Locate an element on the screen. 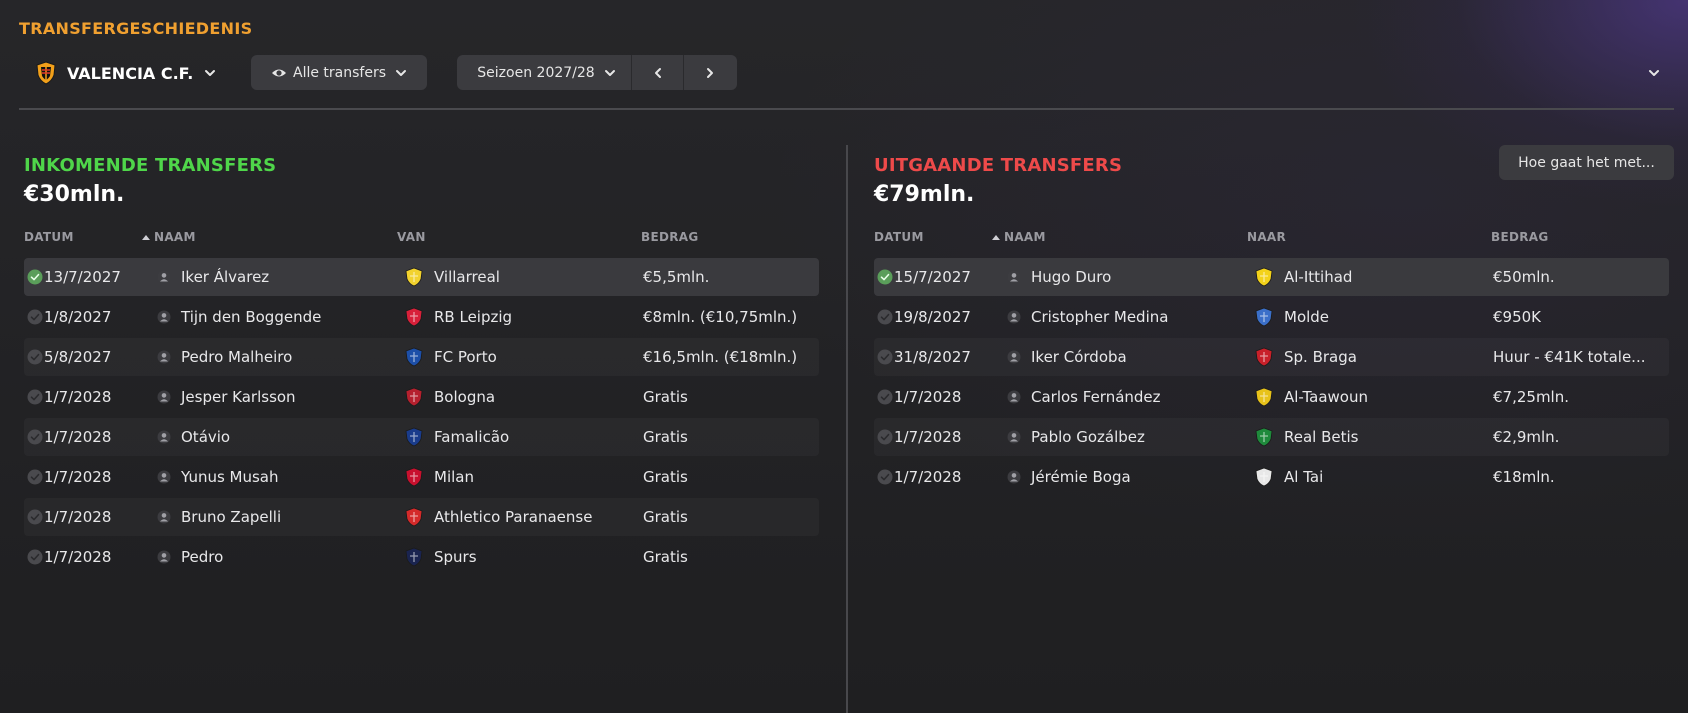 The width and height of the screenshot is (1688, 713). table-row: 1/7/2028 Jérémie Boga Al Tai €18mln. is located at coordinates (1271, 477).